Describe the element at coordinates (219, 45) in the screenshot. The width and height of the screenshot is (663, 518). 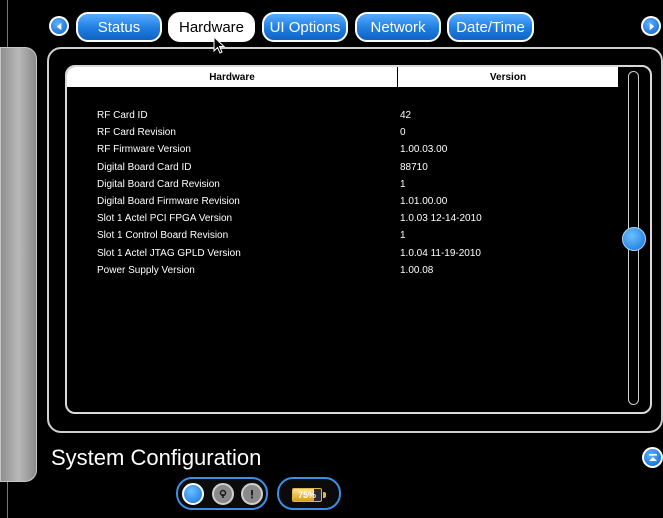
I see `mouse-cursor-icon` at that location.